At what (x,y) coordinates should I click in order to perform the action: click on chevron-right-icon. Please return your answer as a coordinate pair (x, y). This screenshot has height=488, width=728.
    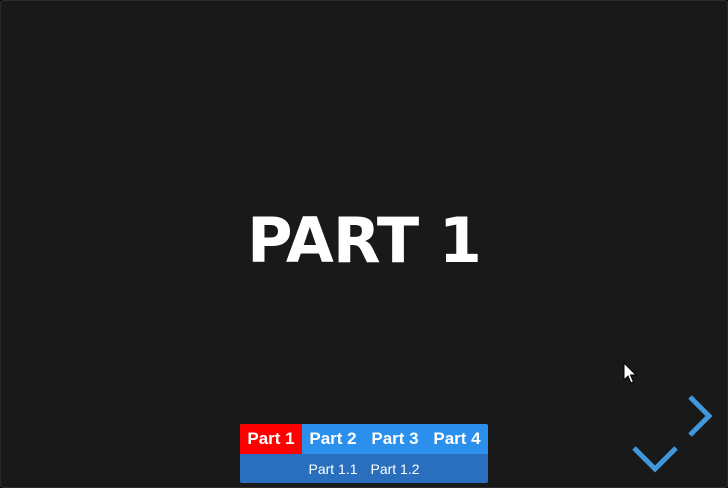
    Looking at the image, I should click on (700, 416).